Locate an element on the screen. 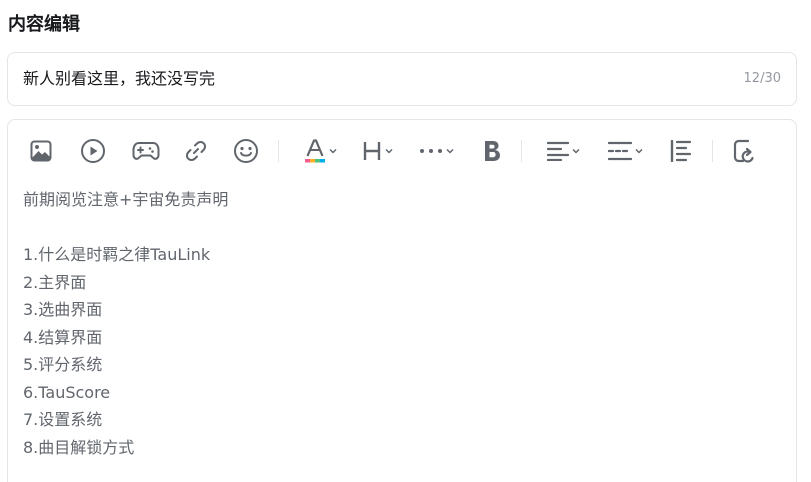  indent-icon is located at coordinates (681, 151).